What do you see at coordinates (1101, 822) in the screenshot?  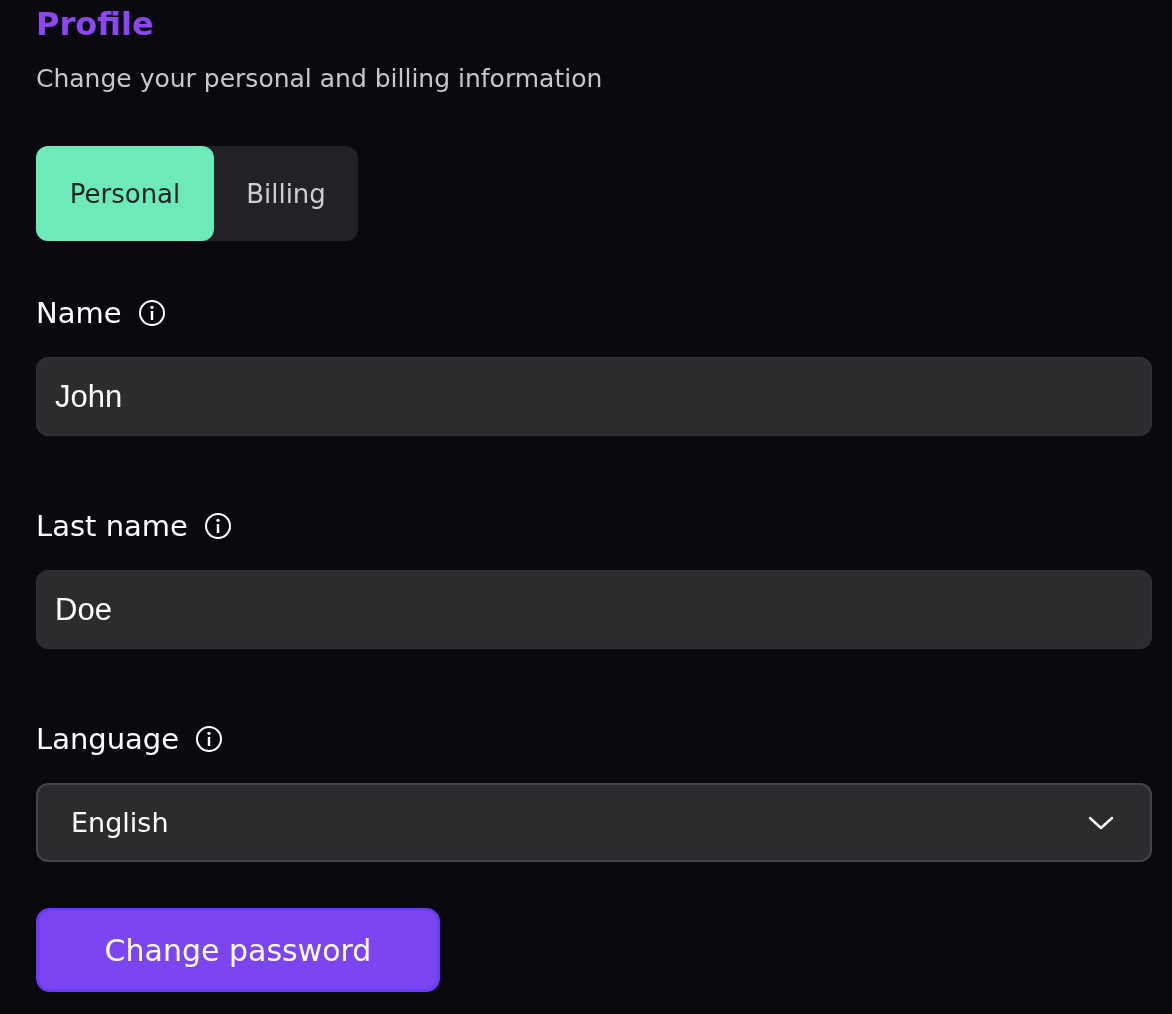 I see `chevron-down-icon` at bounding box center [1101, 822].